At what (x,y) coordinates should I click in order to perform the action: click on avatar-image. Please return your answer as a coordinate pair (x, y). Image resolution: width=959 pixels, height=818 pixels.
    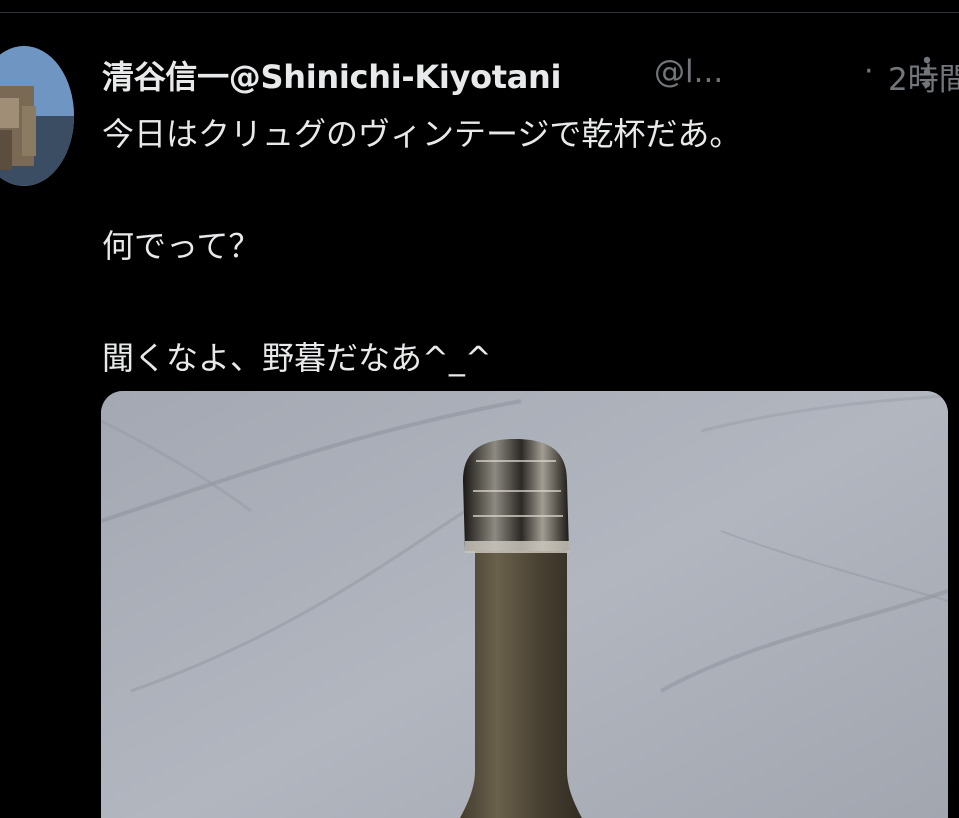
    Looking at the image, I should click on (37, 116).